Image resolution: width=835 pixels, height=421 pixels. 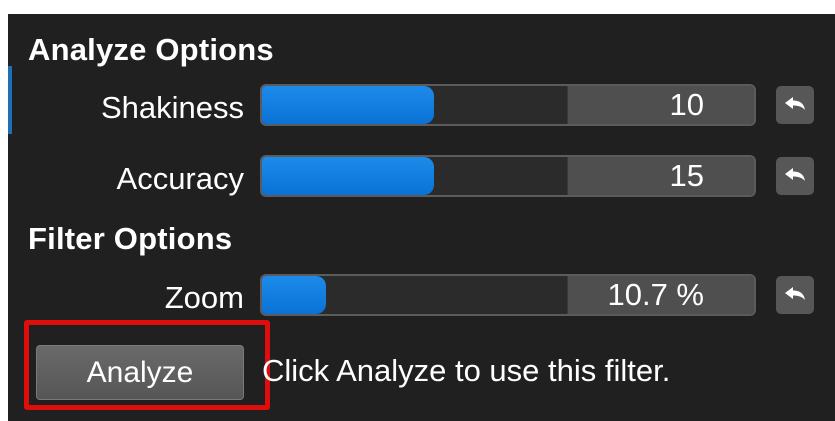 What do you see at coordinates (508, 176) in the screenshot?
I see `accuracy-slider: 15` at bounding box center [508, 176].